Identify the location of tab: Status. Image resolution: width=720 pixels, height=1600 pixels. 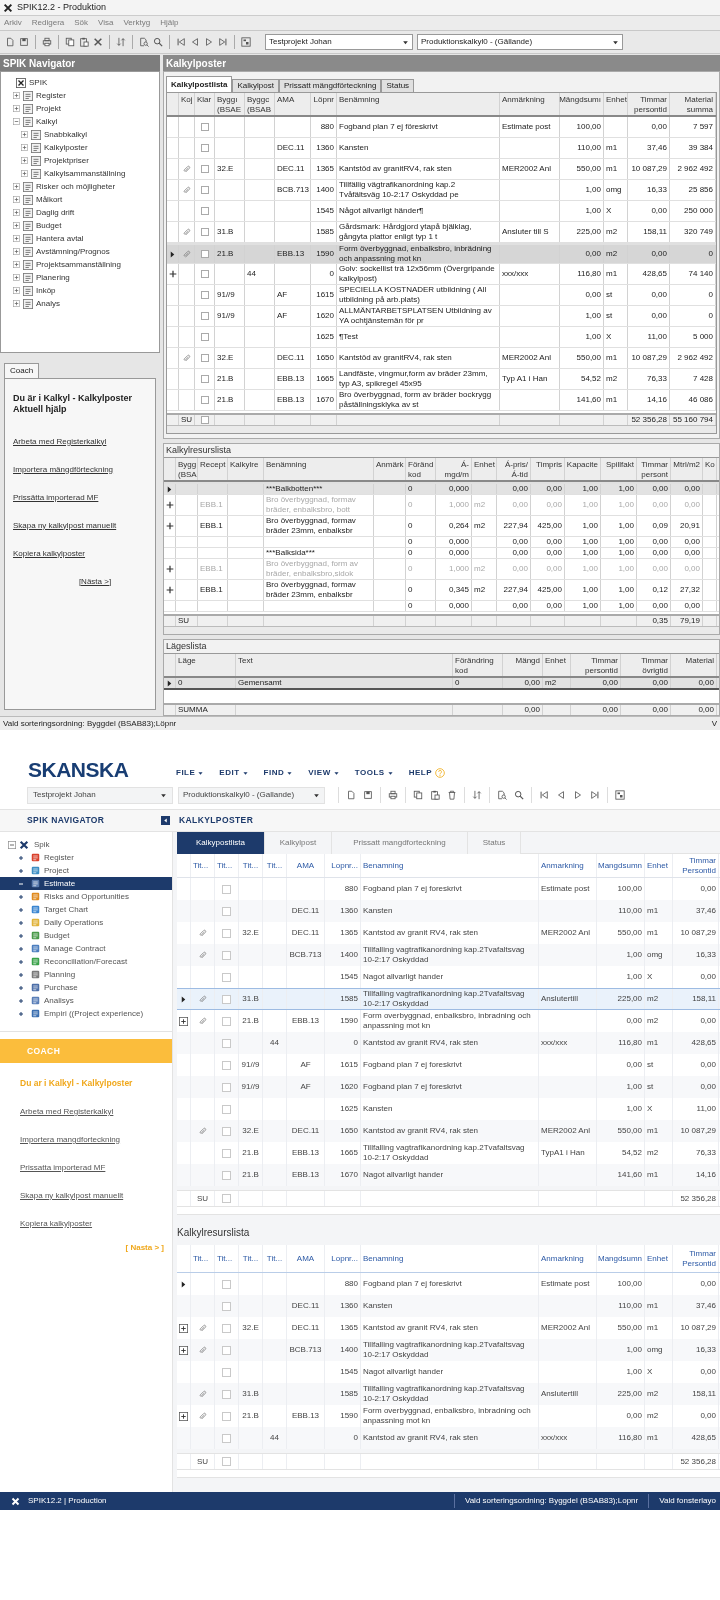
(398, 85).